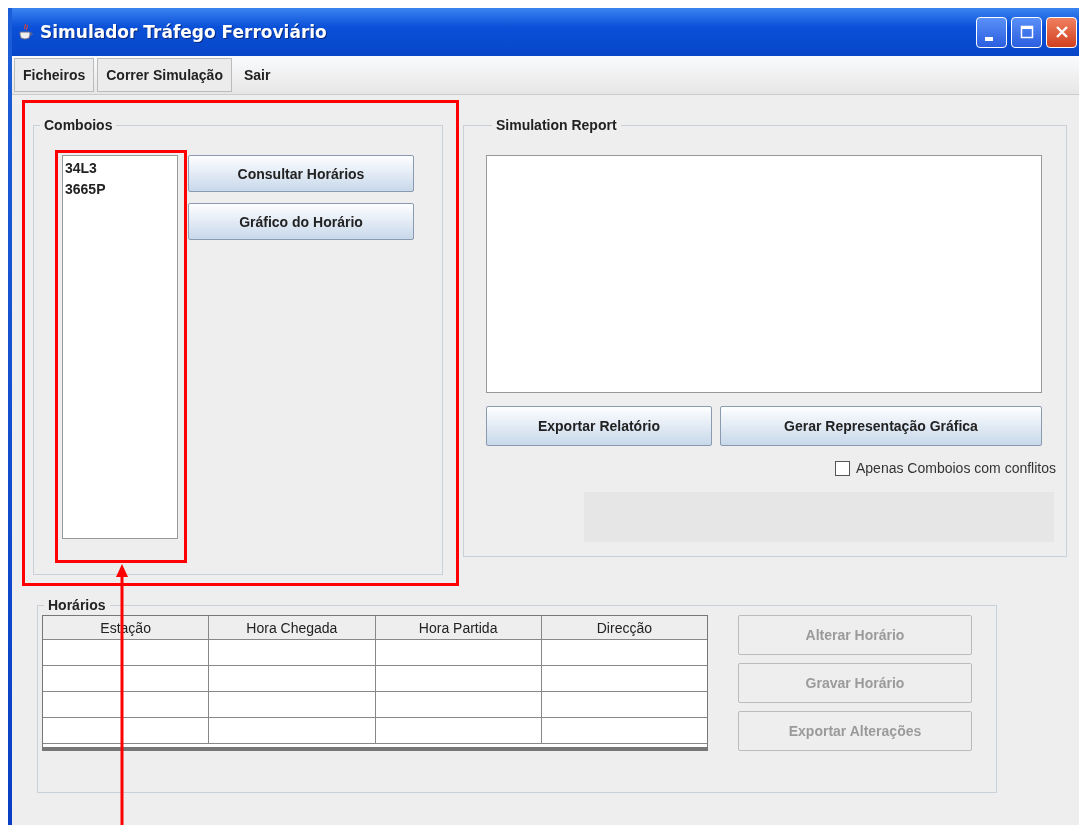  What do you see at coordinates (988, 39) in the screenshot?
I see `minimize-icon` at bounding box center [988, 39].